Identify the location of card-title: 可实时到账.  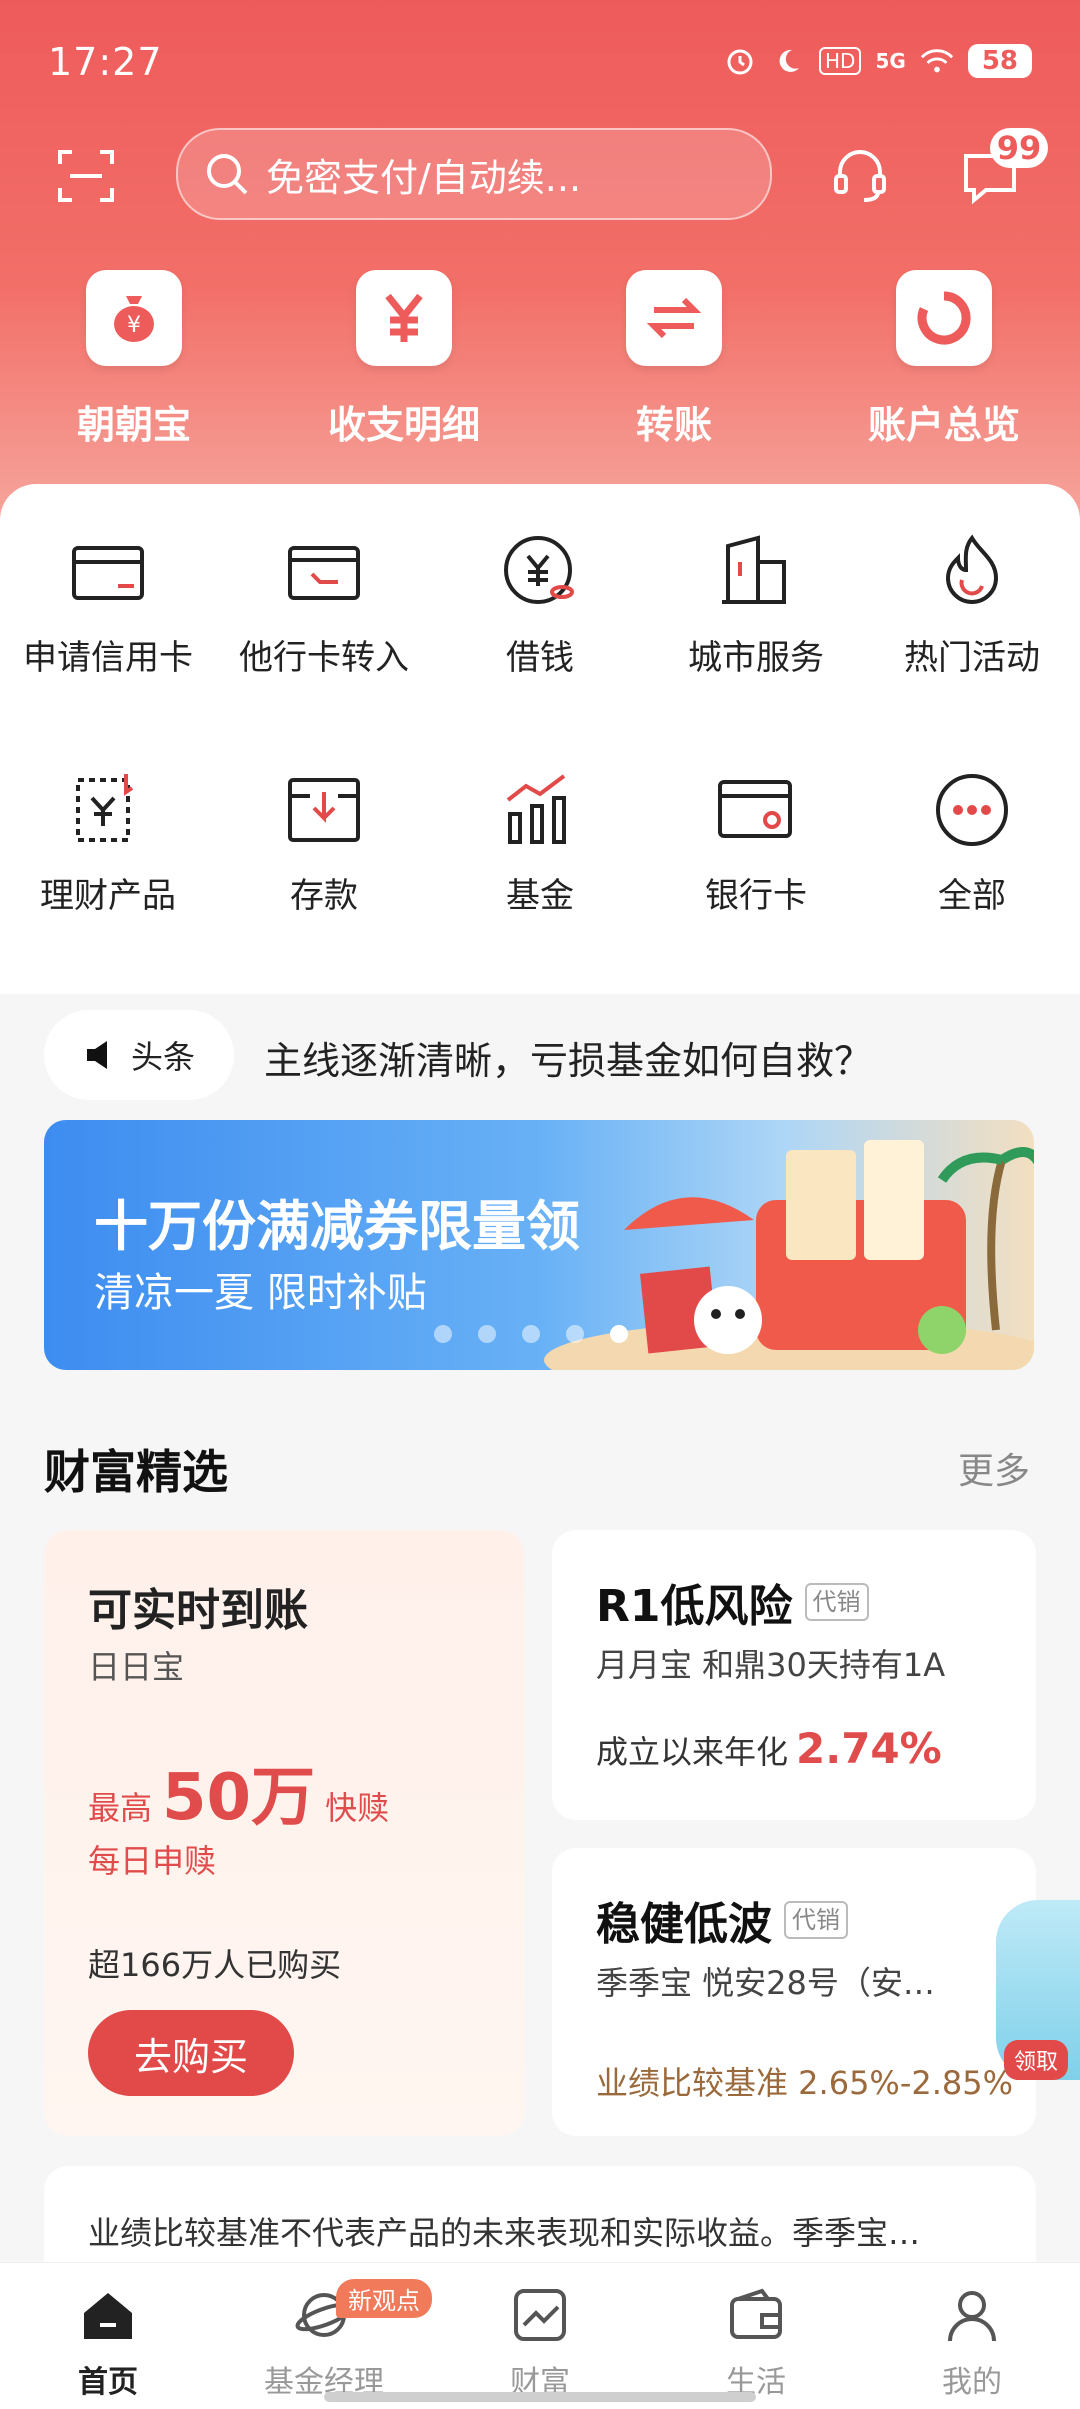
(198, 1610).